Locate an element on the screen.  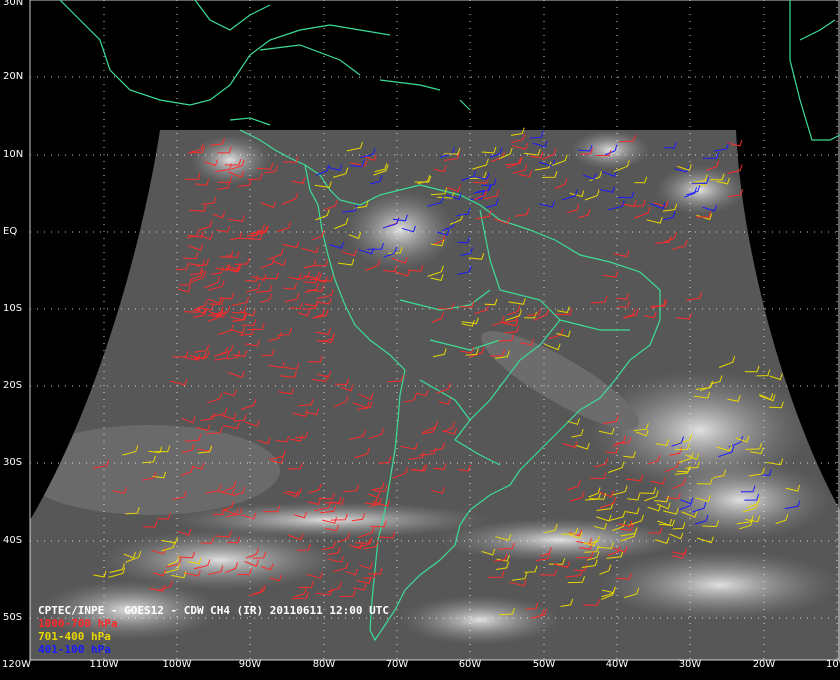
lat-label-10n: 10N is located at coordinates (13, 154).